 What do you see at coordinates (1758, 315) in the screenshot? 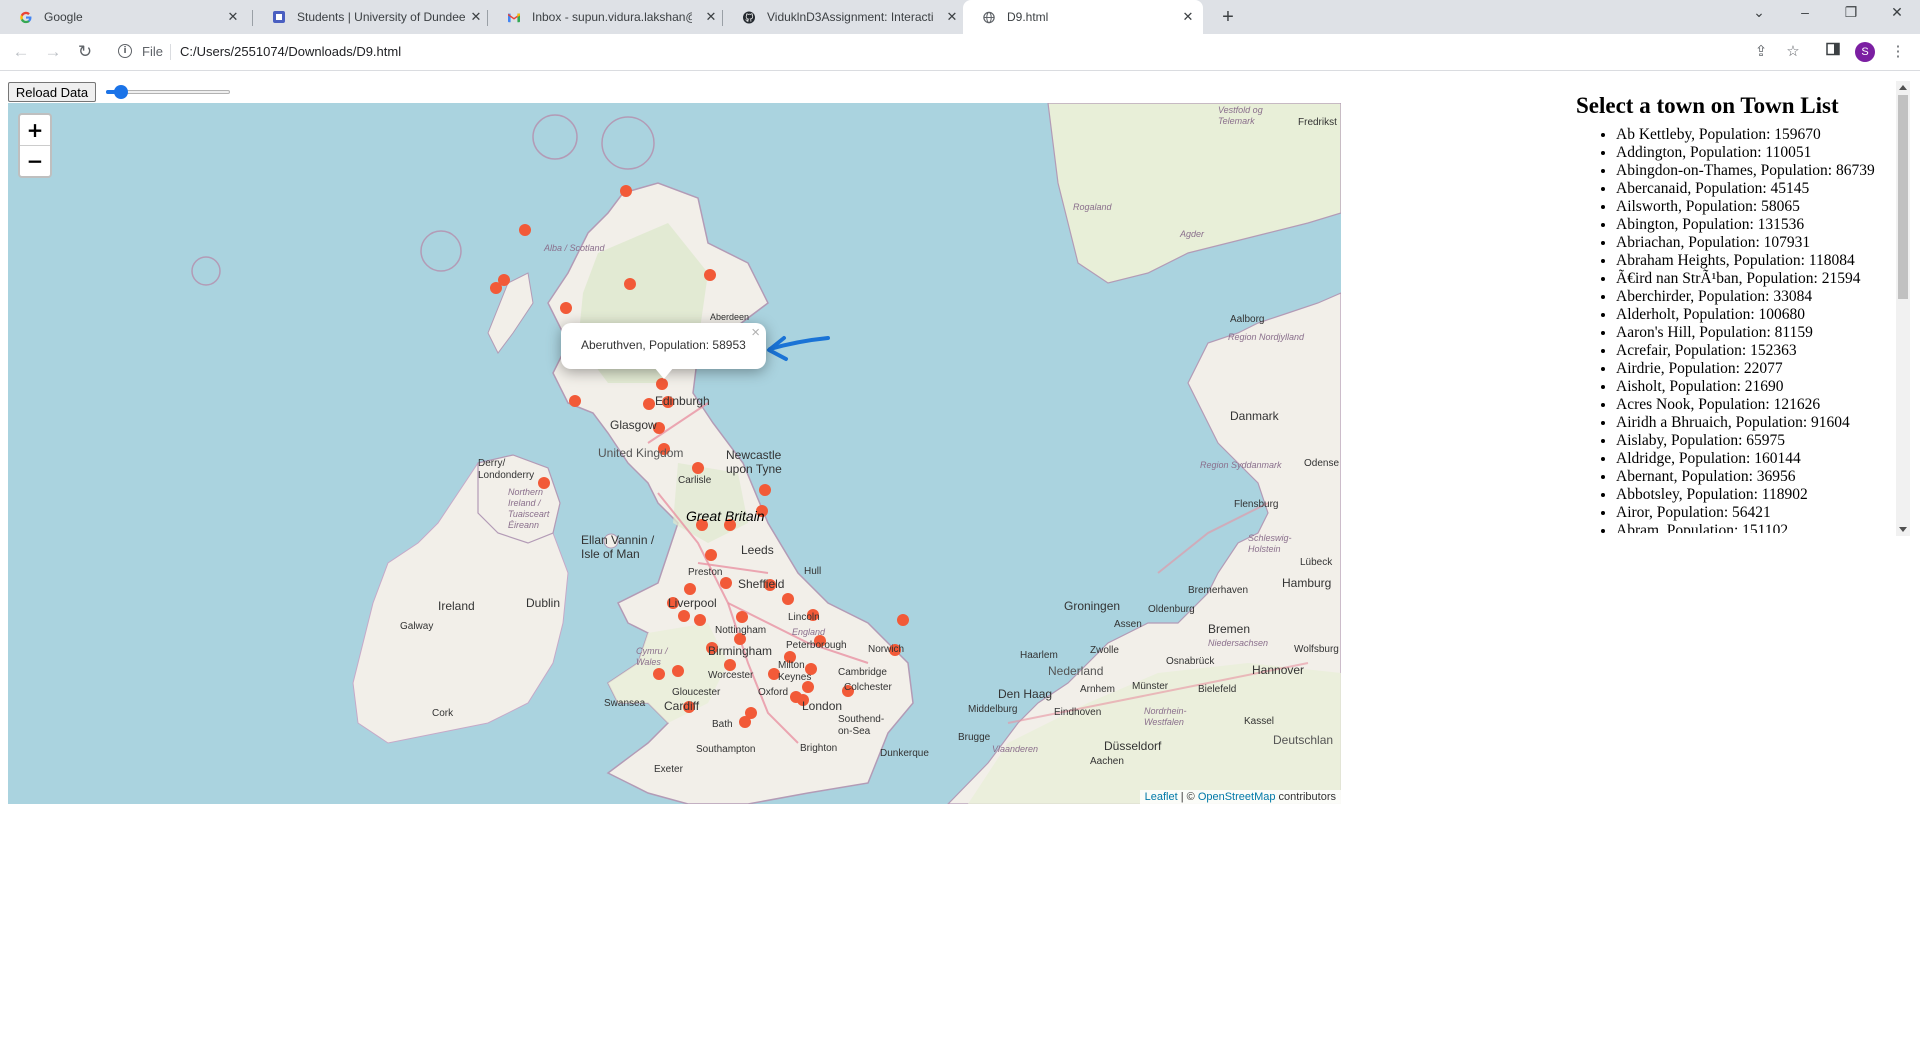
I see `town-list-item: Alderholt, Population: 100680` at bounding box center [1758, 315].